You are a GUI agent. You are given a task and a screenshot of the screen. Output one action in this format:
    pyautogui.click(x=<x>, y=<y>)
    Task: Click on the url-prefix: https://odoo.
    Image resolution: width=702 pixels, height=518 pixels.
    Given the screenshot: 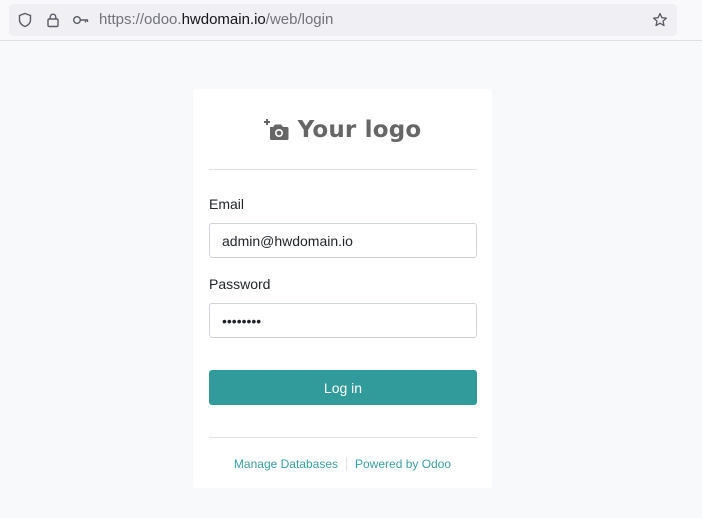 What is the action you would take?
    pyautogui.click(x=140, y=19)
    